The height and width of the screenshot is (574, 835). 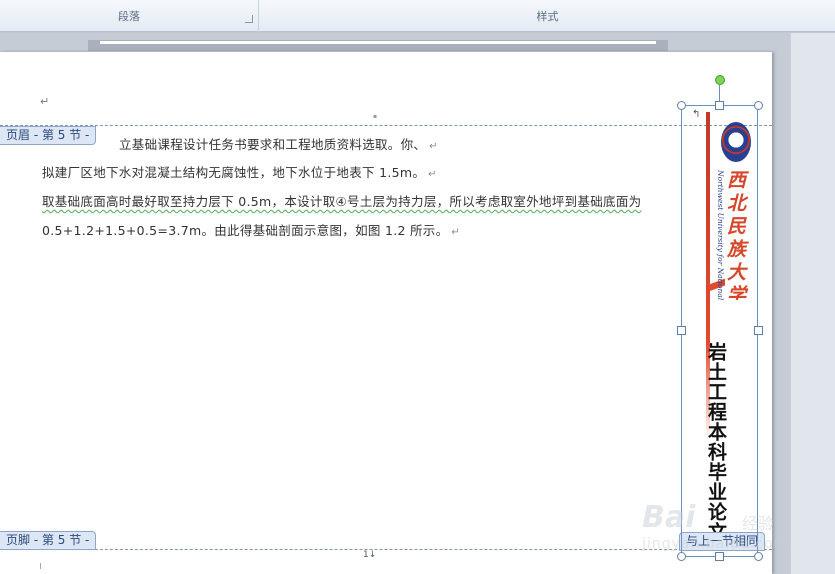 I want to click on ribbon-group-paragraph: 段落, so click(x=129, y=16).